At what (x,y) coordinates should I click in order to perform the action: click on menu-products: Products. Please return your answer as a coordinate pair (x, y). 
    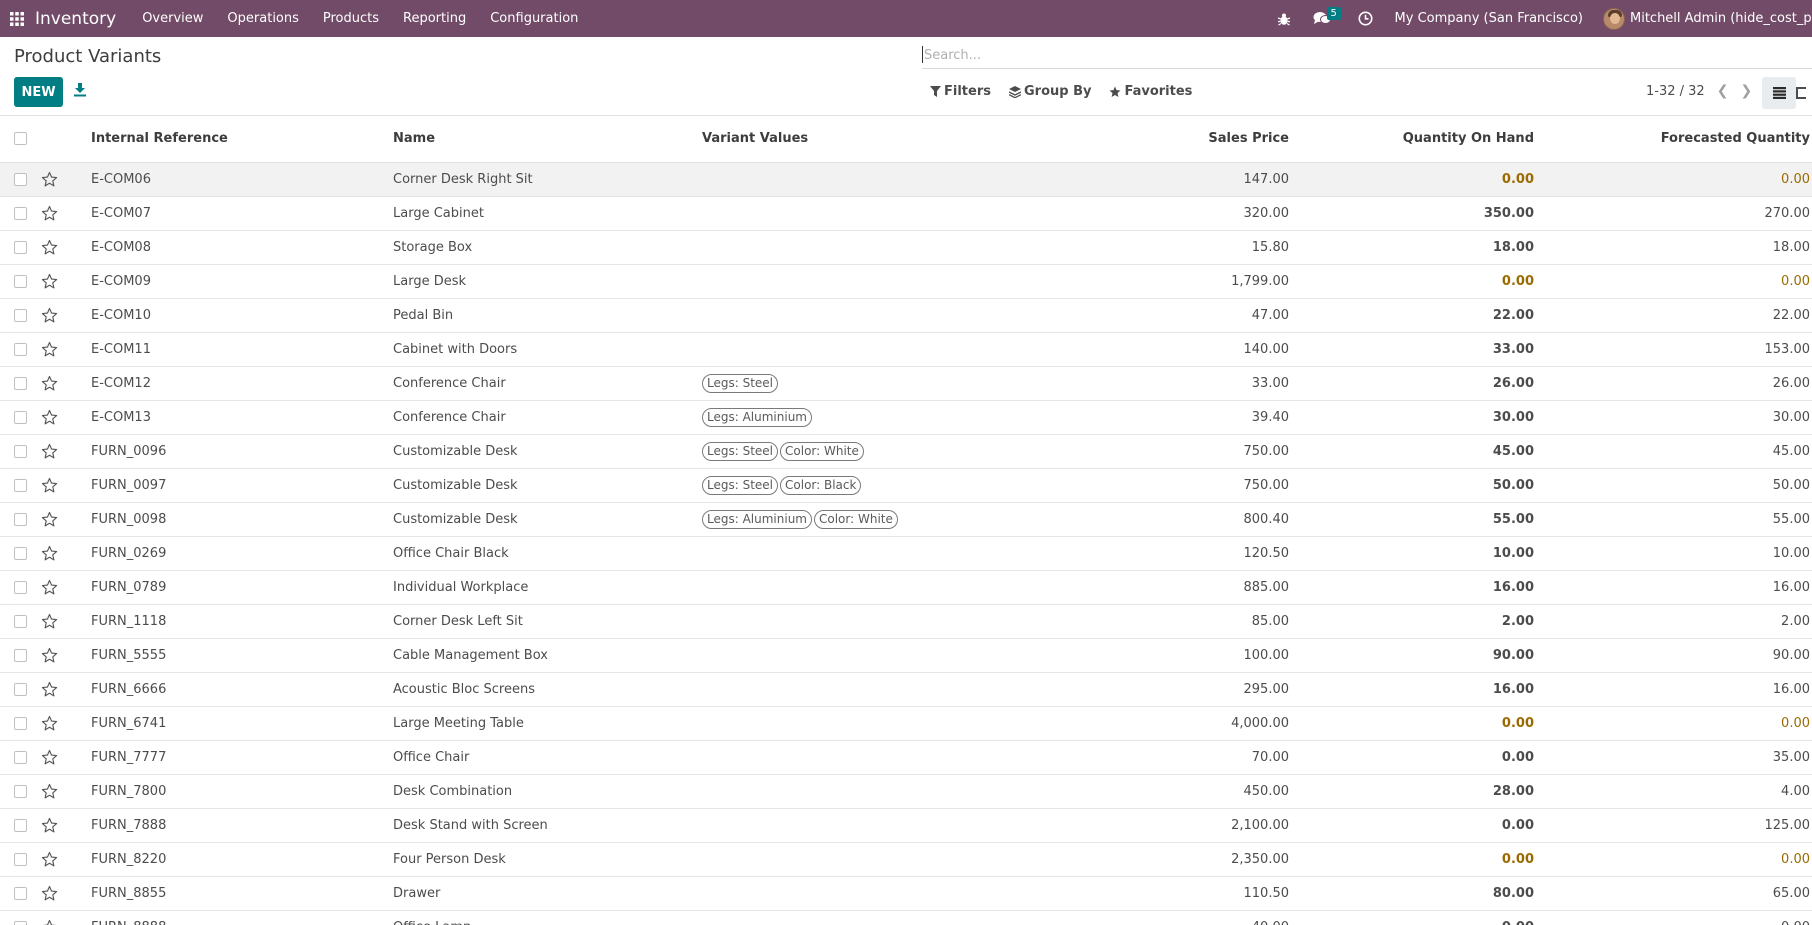
    Looking at the image, I should click on (351, 18).